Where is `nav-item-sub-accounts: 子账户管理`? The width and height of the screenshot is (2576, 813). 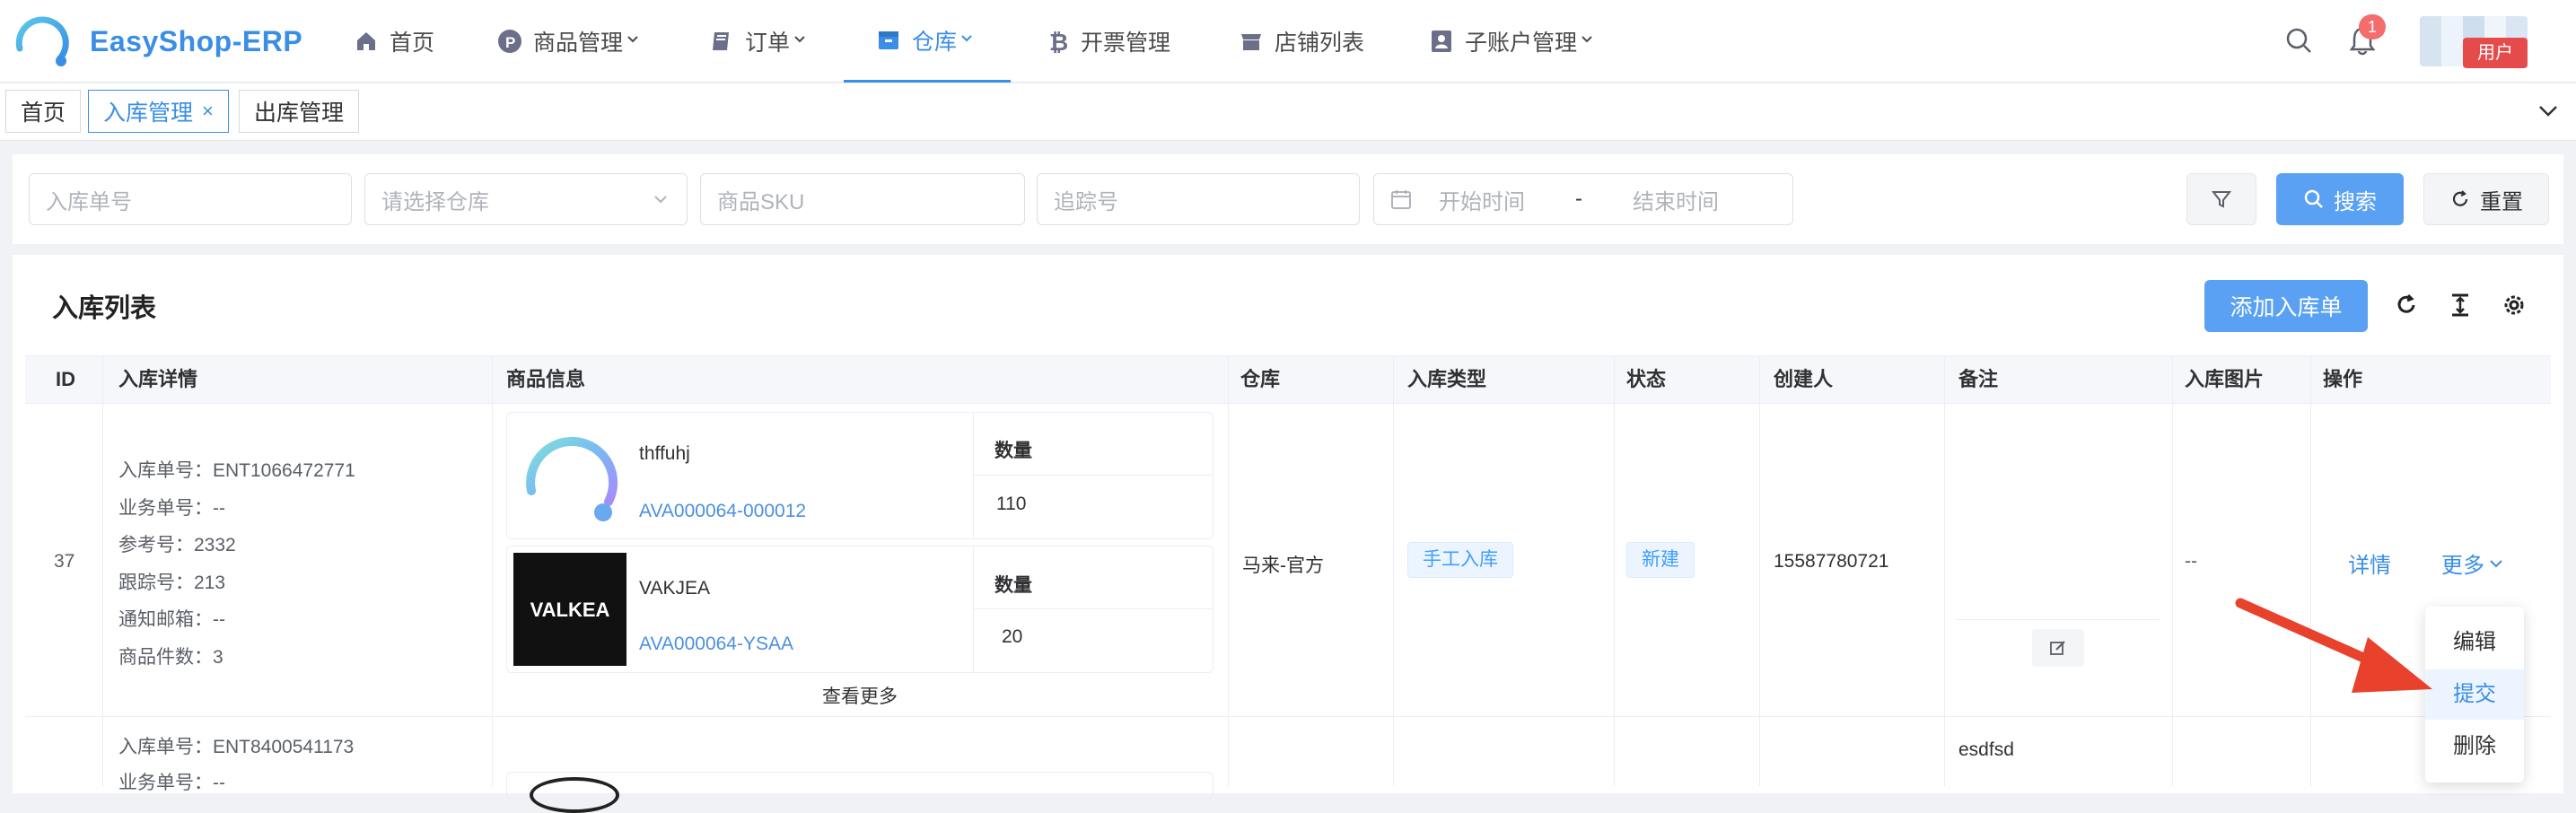 nav-item-sub-accounts: 子账户管理 is located at coordinates (1511, 41).